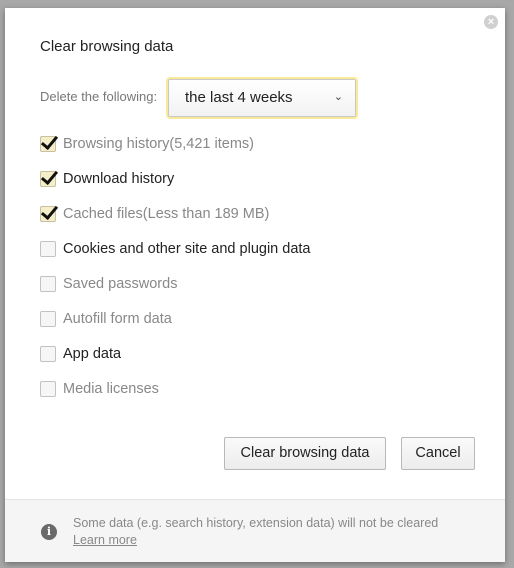 This screenshot has width=514, height=568. I want to click on option-label: Saved passwords, so click(120, 284).